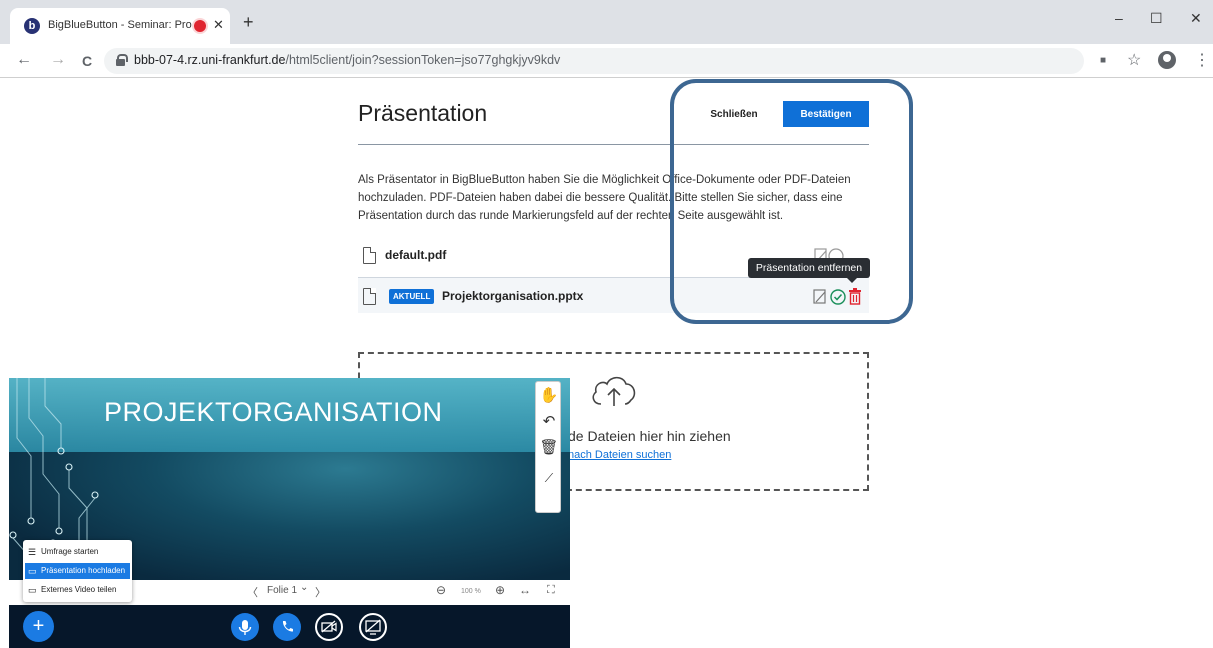 This screenshot has height=648, width=1213. I want to click on menu-item-label: Umfrage starten, so click(70, 551).